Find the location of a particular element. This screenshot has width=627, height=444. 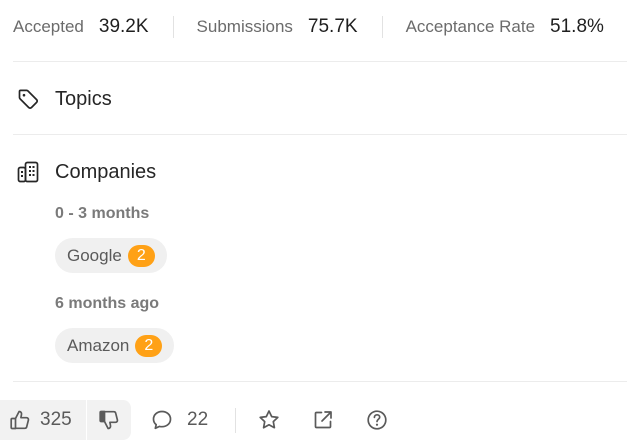

stat-acceptance-rate: Acceptance Rate 51.8% is located at coordinates (505, 27).